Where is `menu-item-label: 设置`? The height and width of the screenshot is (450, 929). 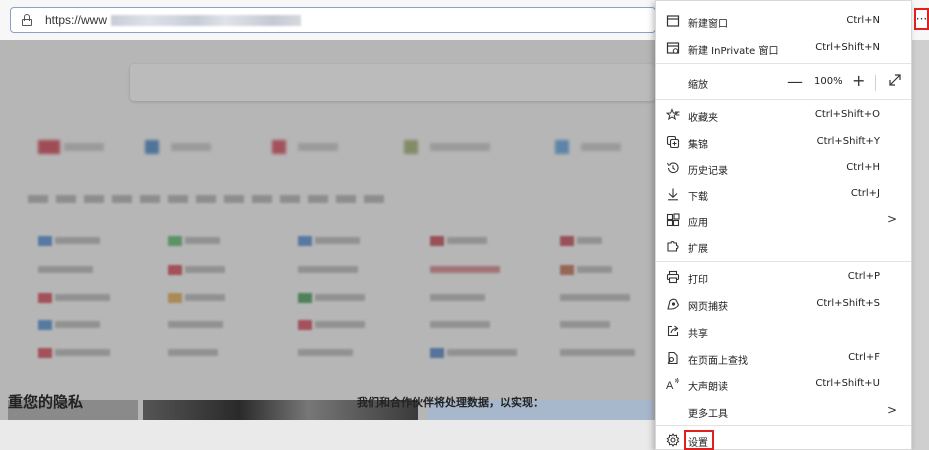 menu-item-label: 设置 is located at coordinates (698, 443).